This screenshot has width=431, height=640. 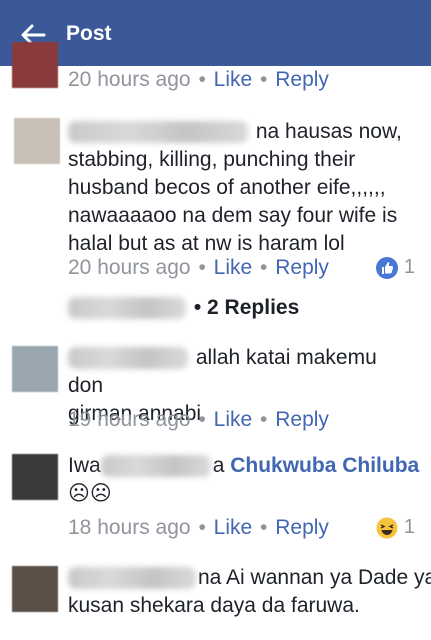 I want to click on reply-meta: 18 hours ago • Like • Reply, so click(x=198, y=527).